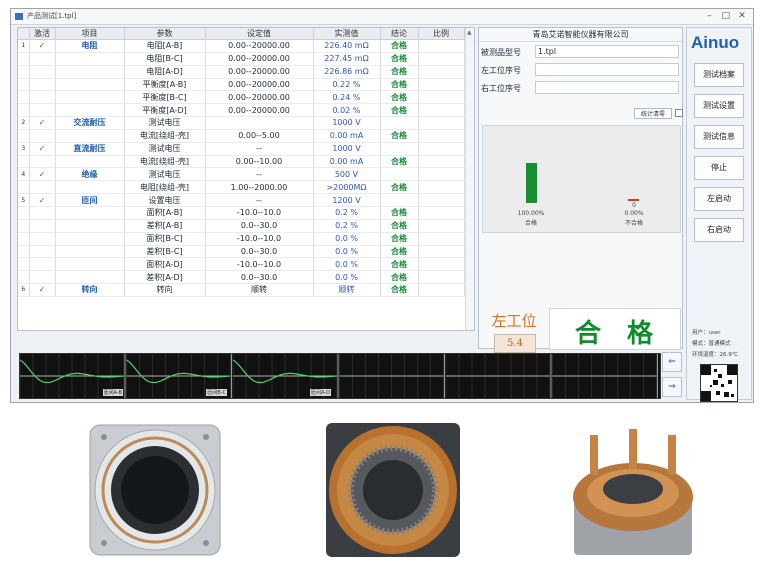  What do you see at coordinates (90, 290) in the screenshot?
I see `item-name: 转向` at bounding box center [90, 290].